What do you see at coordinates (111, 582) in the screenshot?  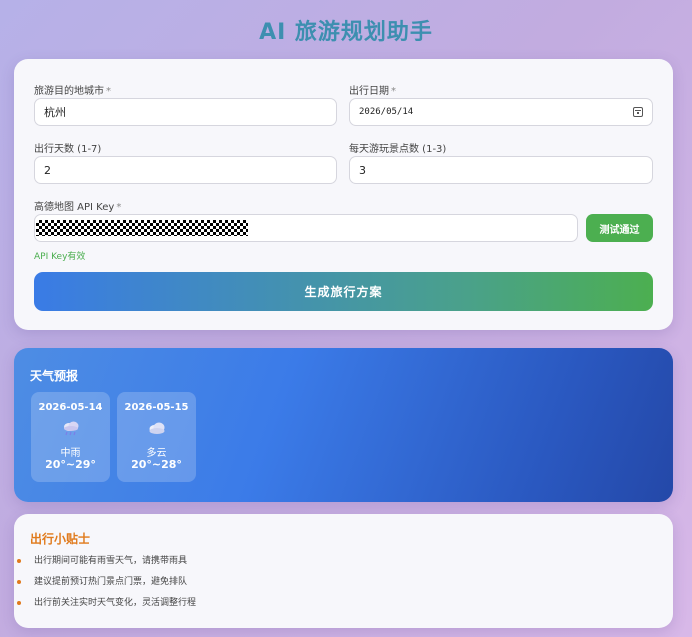 I see `tip-text: 建议提前预订热门景点门票，避免排队` at bounding box center [111, 582].